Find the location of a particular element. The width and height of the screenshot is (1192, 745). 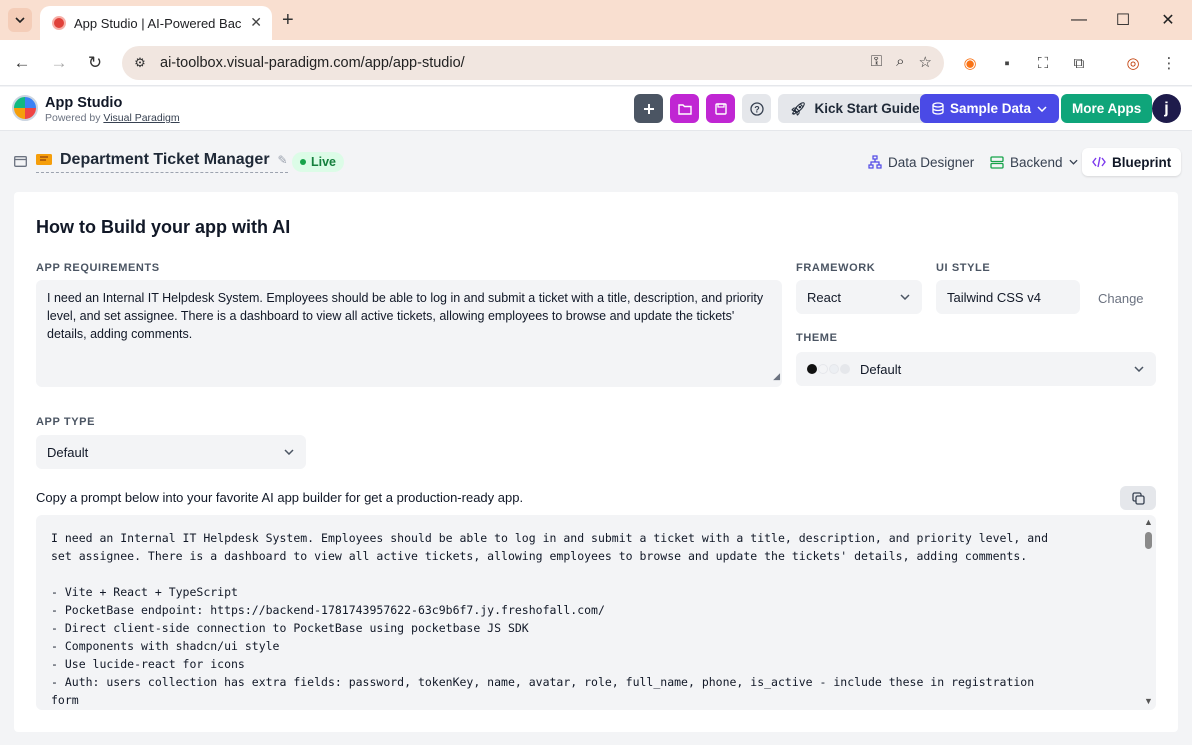

copy-icon is located at coordinates (1138, 498).